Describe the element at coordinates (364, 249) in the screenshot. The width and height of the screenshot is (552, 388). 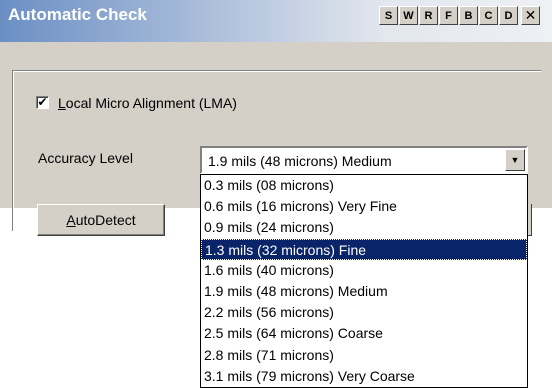
I see `dropdown-option-highlighted: 1.3 mils (32 microns) Fine` at that location.